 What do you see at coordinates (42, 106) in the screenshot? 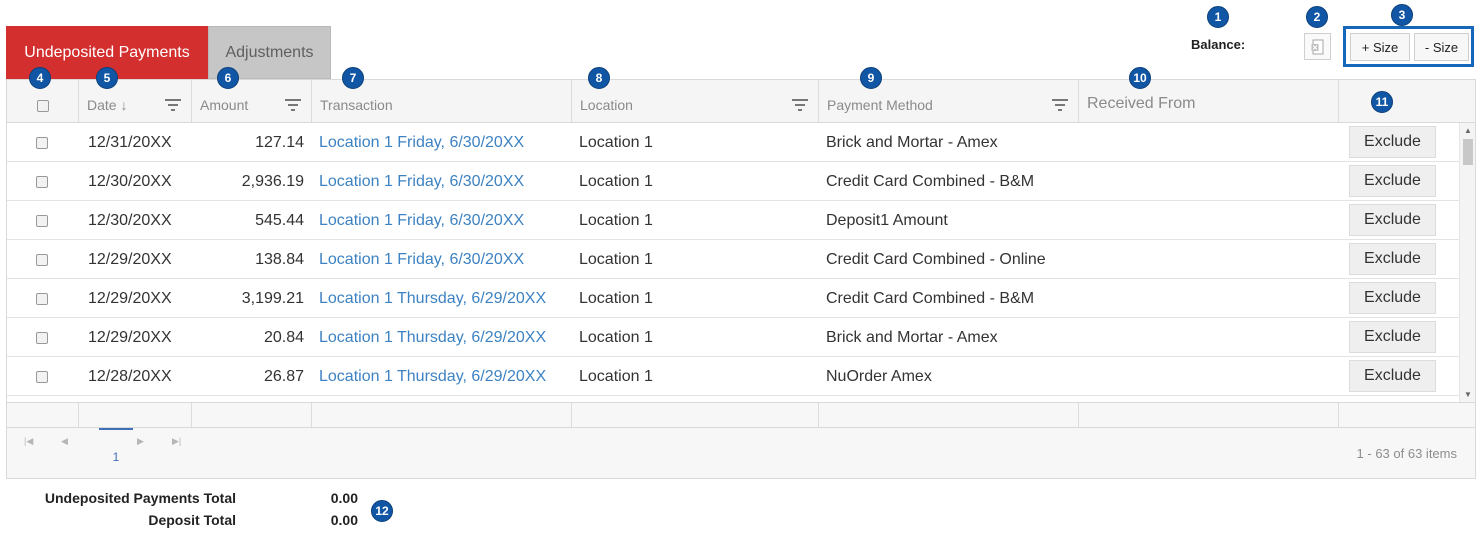
I see `select-all-checkbox` at bounding box center [42, 106].